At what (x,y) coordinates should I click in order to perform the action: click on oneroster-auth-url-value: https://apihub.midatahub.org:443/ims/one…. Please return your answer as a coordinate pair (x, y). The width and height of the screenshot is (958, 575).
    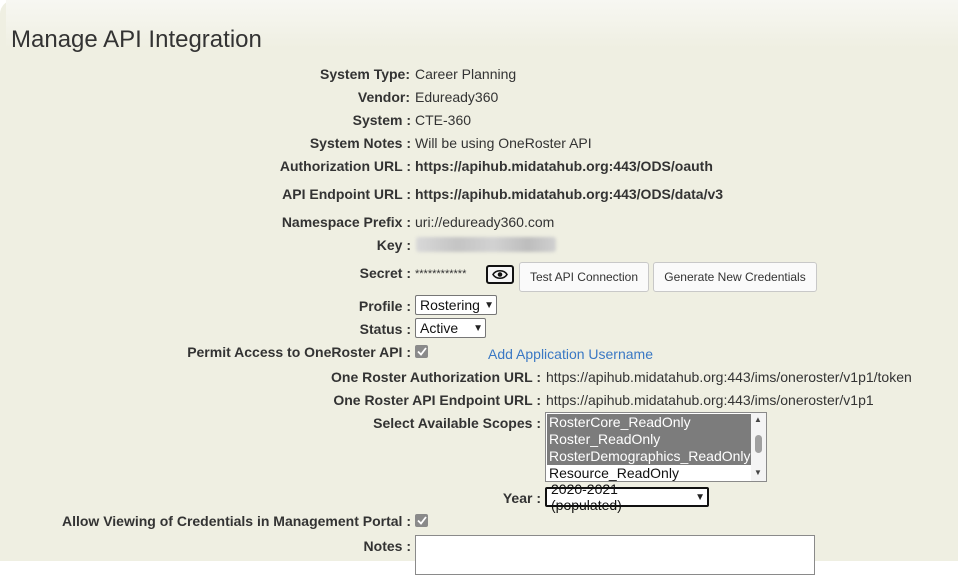
    Looking at the image, I should click on (729, 377).